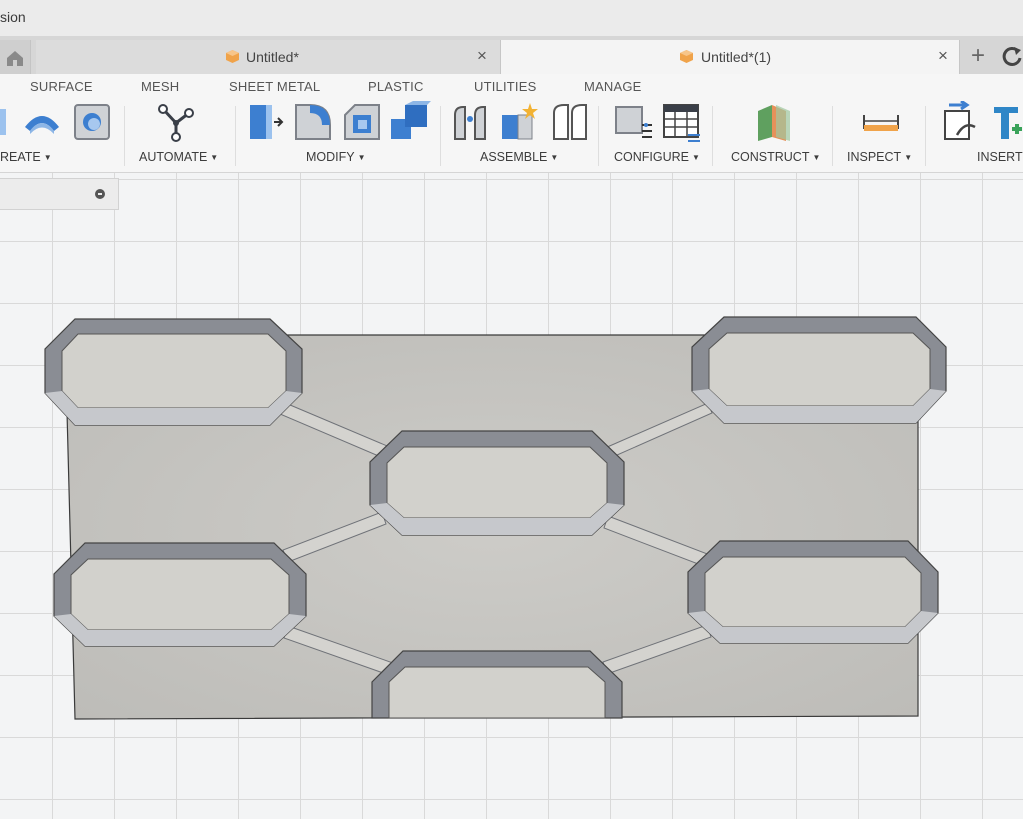  Describe the element at coordinates (881, 122) in the screenshot. I see `measure-icon` at that location.